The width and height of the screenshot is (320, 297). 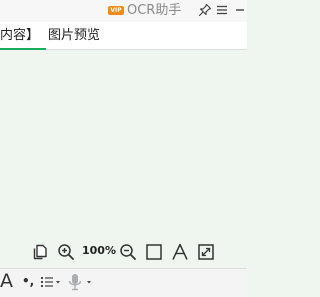 I want to click on tab-image-preview: 图片预览, so click(x=74, y=36).